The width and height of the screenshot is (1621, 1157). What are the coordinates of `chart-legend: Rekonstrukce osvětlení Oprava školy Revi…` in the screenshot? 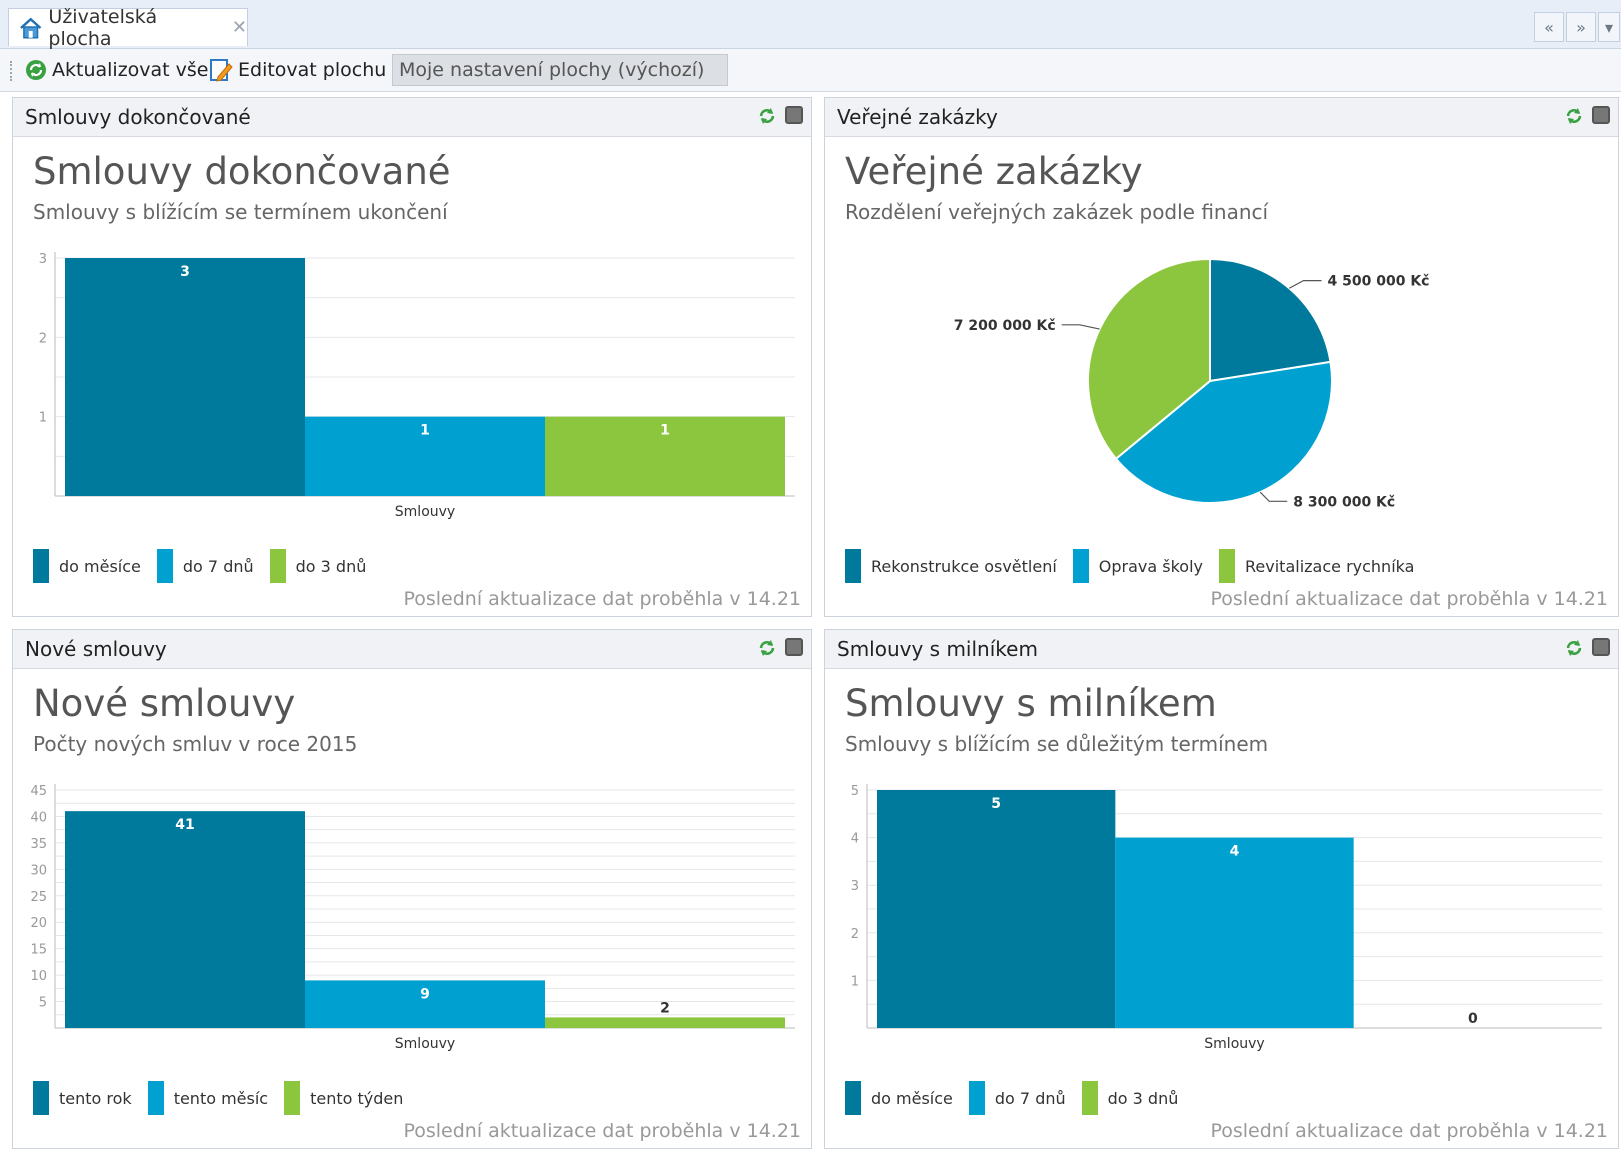 It's located at (1137, 566).